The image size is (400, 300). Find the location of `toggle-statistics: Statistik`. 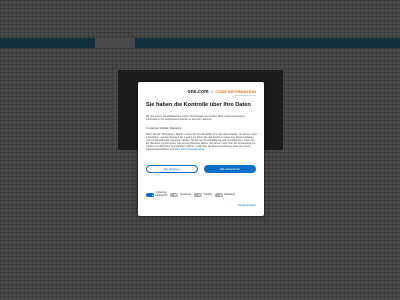

toggle-statistics: Statistik is located at coordinates (203, 194).